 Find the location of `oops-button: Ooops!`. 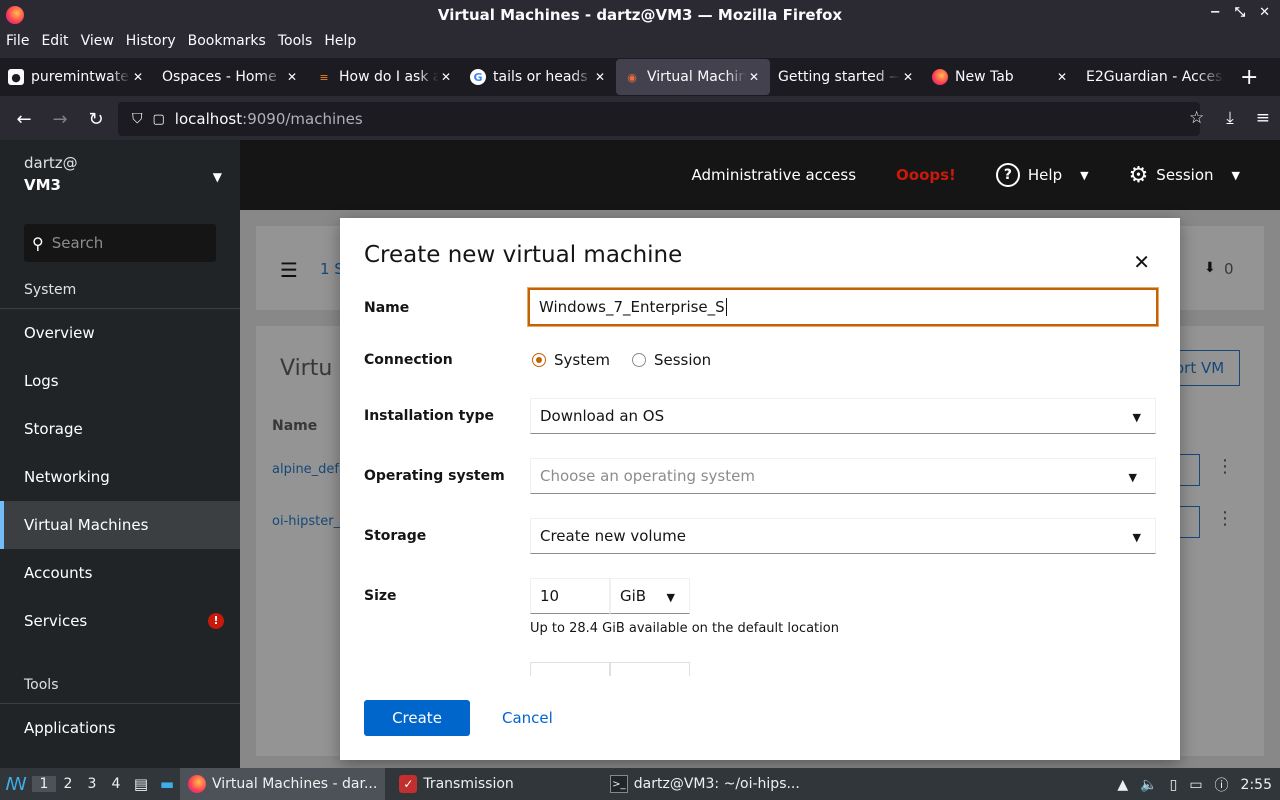

oops-button: Ooops! is located at coordinates (926, 175).